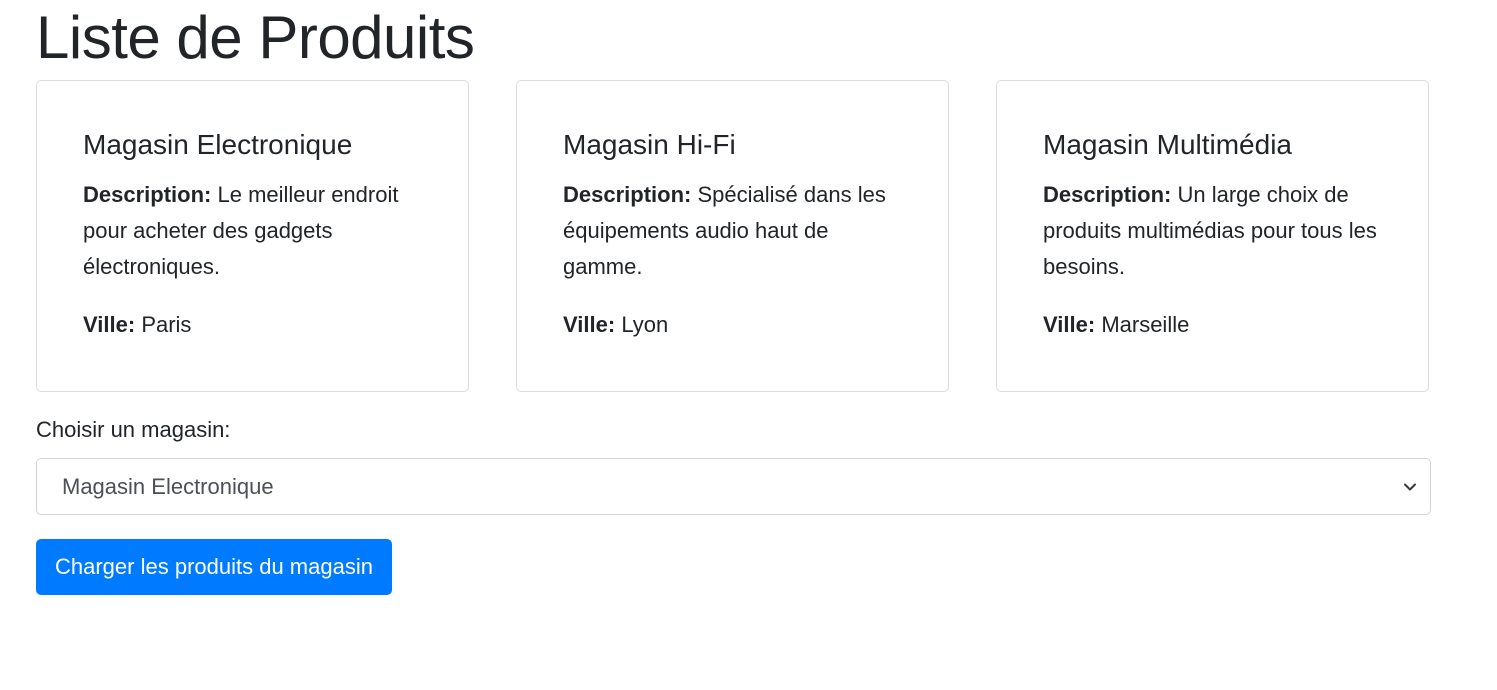  I want to click on store-city: Ville: Lyon, so click(732, 325).